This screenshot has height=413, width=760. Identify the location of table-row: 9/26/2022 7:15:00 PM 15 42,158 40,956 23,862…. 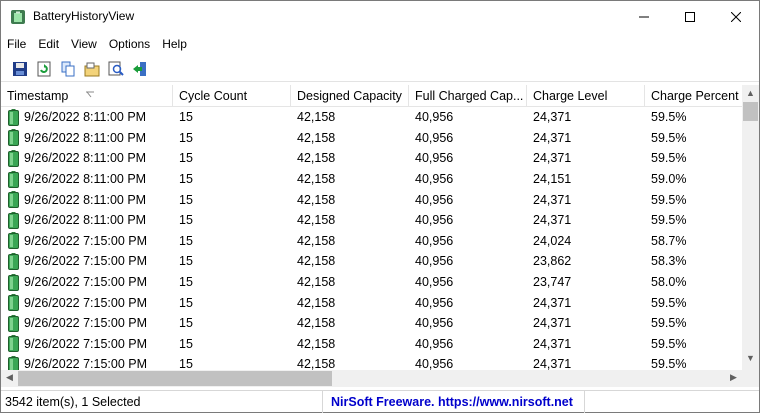
(371, 261).